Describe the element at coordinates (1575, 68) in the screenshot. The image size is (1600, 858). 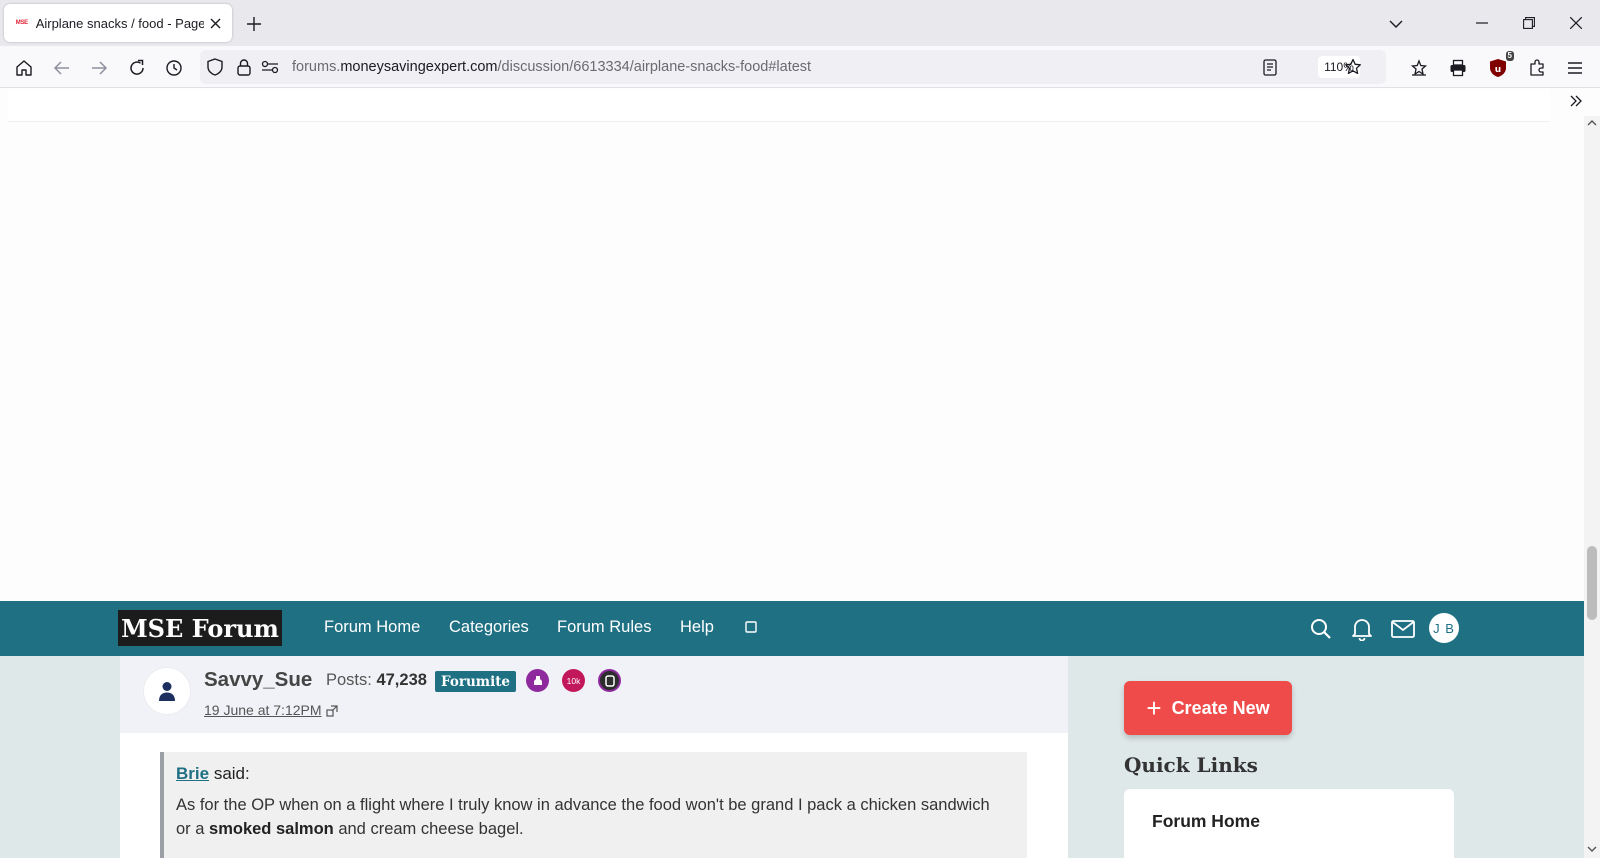
I see `menu-icon` at that location.